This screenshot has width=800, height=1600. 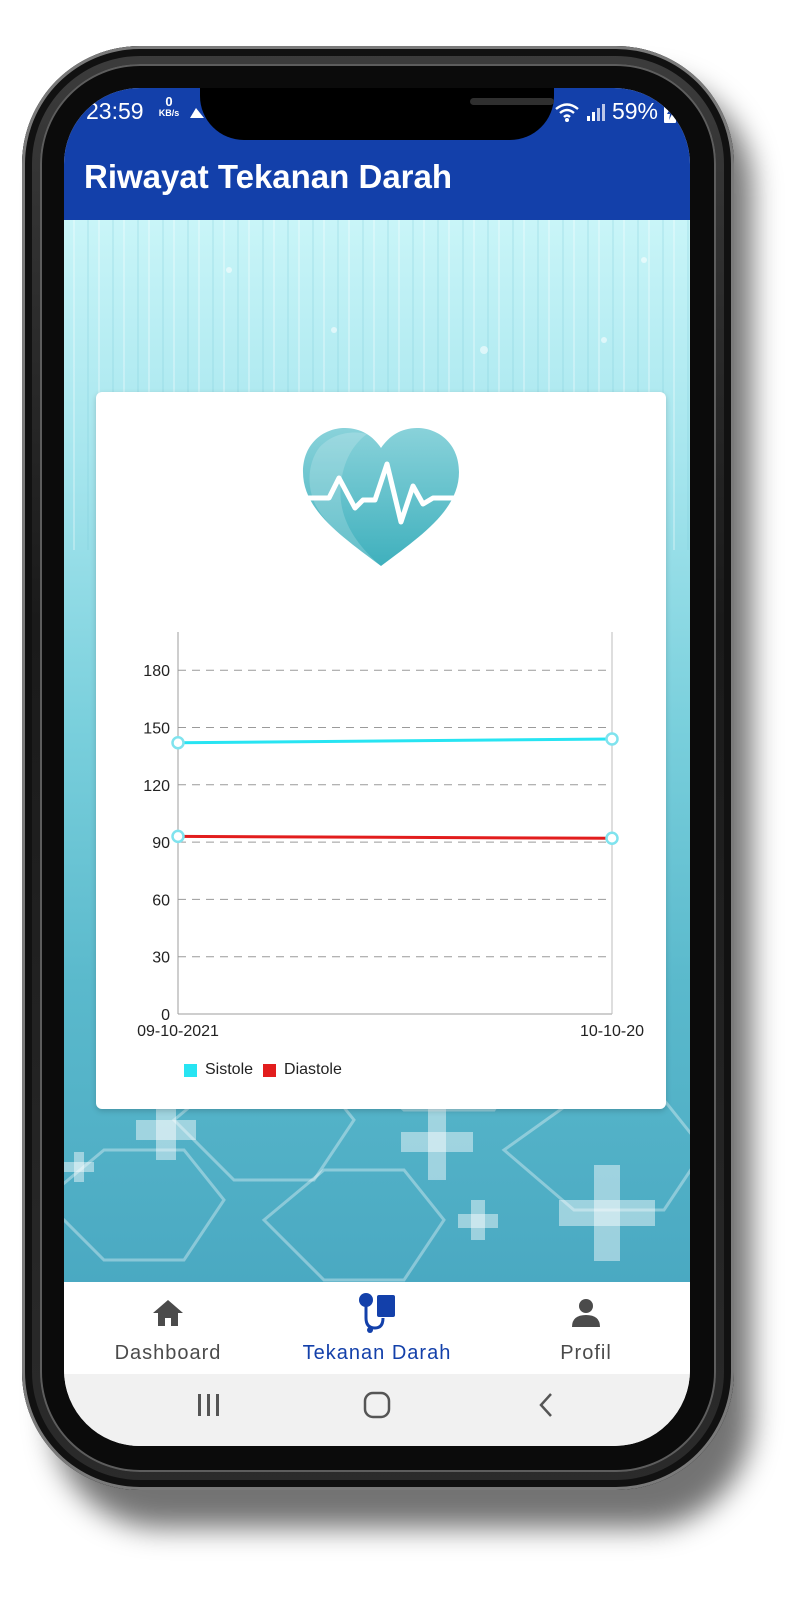 What do you see at coordinates (178, 1031) in the screenshot?
I see `x-tick-label-0: 09-10-2021` at bounding box center [178, 1031].